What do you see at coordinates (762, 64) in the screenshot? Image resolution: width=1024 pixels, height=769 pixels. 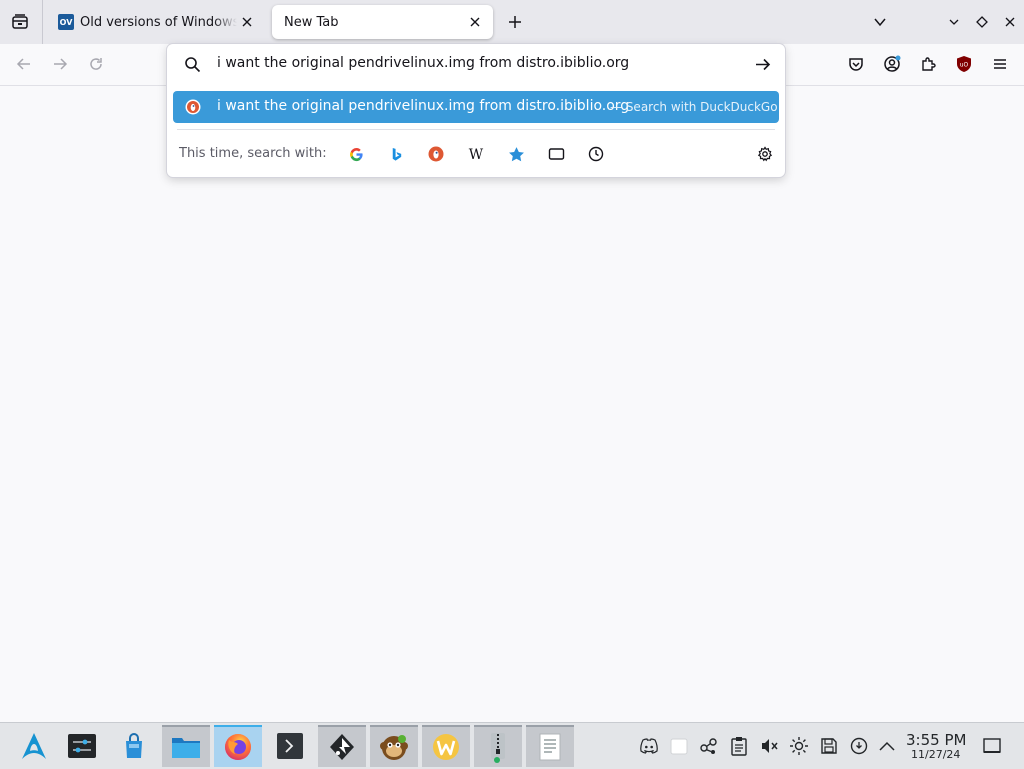 I see `go-arrow-icon` at bounding box center [762, 64].